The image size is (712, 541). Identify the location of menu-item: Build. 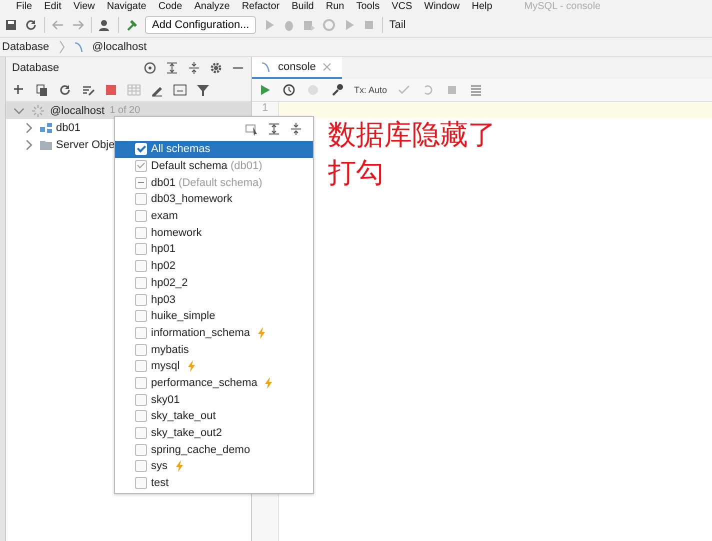
(303, 6).